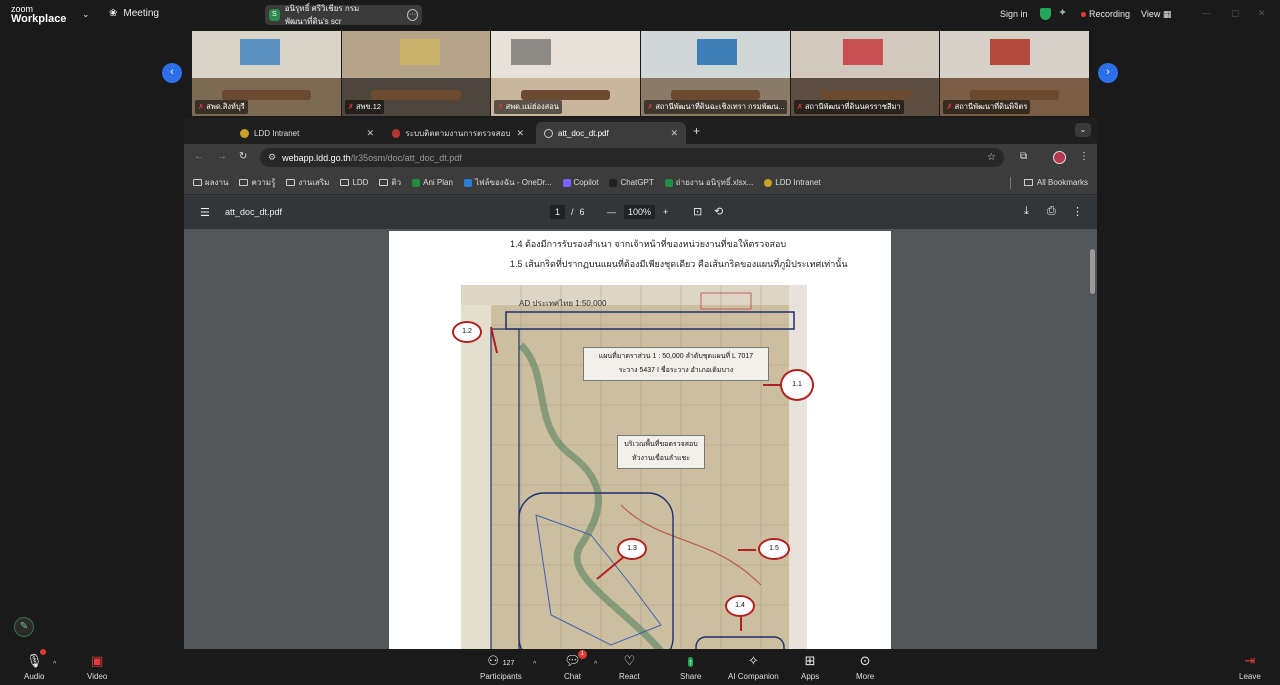 Image resolution: width=1280 pixels, height=685 pixels. Describe the element at coordinates (629, 667) in the screenshot. I see `react-button: ♡ React` at that location.